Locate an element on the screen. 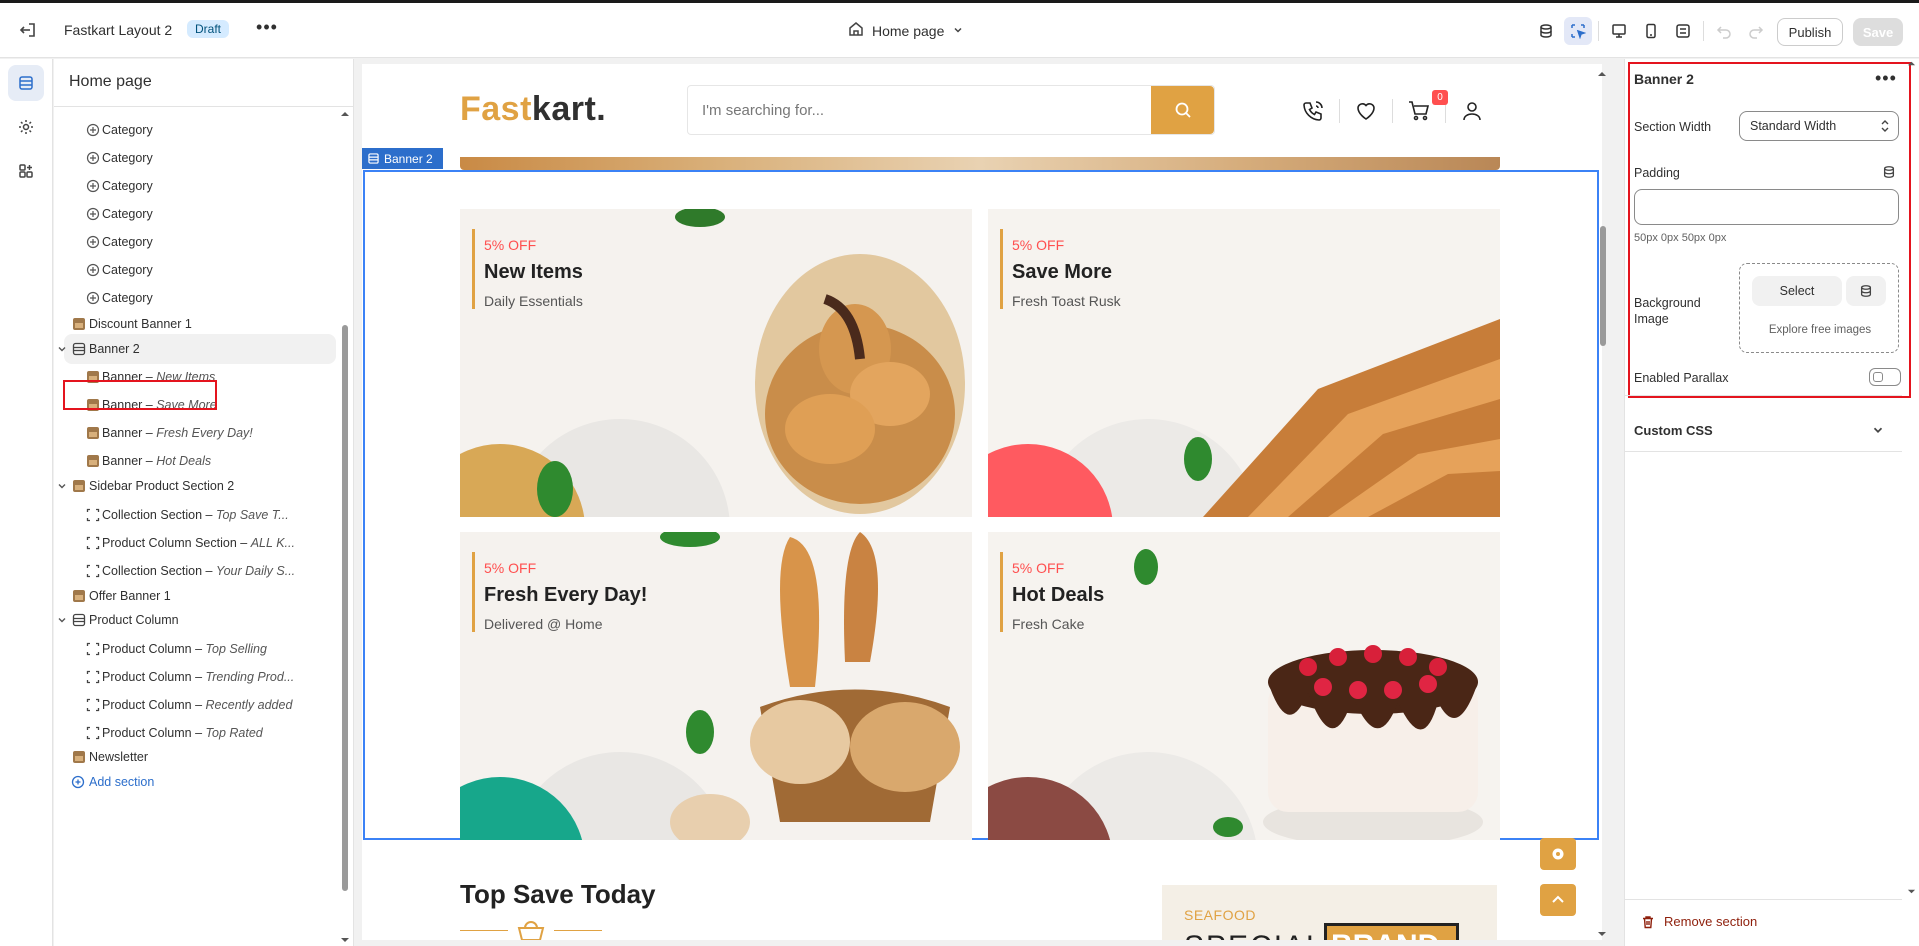 The width and height of the screenshot is (1919, 946). remove-section-button: Remove section is located at coordinates (1699, 921).